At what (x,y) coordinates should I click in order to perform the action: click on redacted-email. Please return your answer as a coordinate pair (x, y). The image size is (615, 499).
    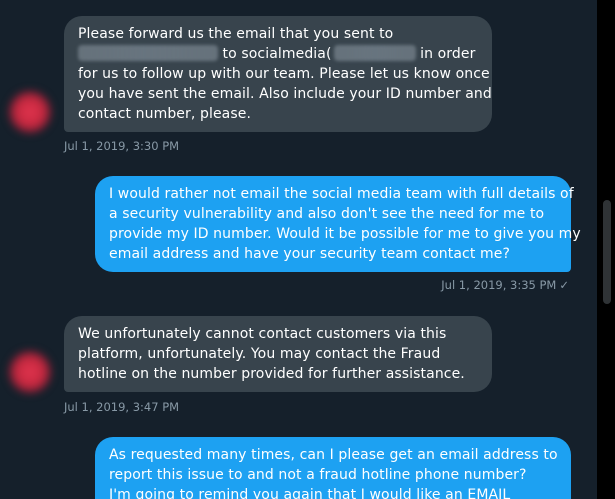
    Looking at the image, I should click on (148, 53).